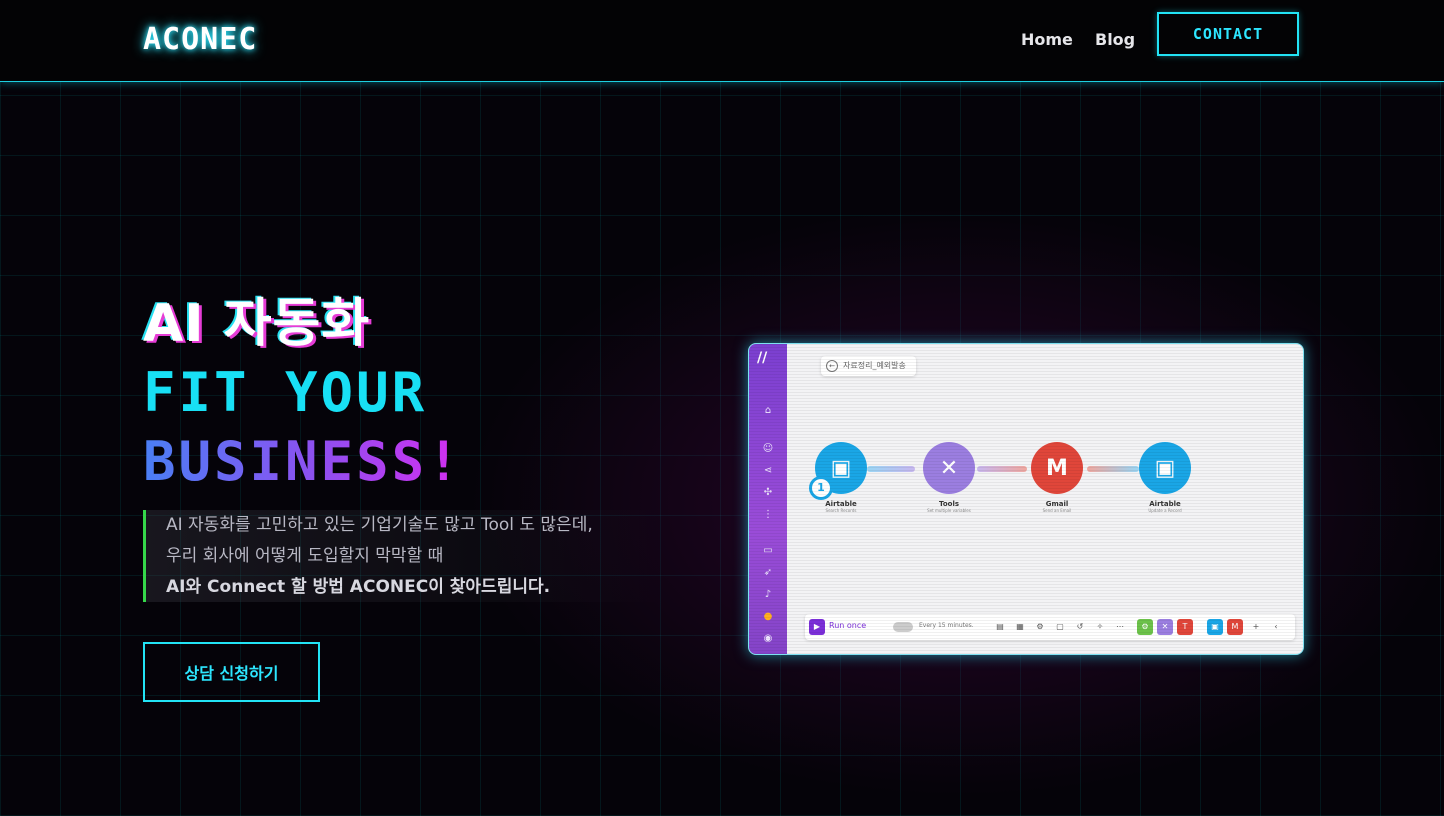 The height and width of the screenshot is (816, 1444). What do you see at coordinates (1057, 510) in the screenshot?
I see `node-sublabel: Send an Email` at bounding box center [1057, 510].